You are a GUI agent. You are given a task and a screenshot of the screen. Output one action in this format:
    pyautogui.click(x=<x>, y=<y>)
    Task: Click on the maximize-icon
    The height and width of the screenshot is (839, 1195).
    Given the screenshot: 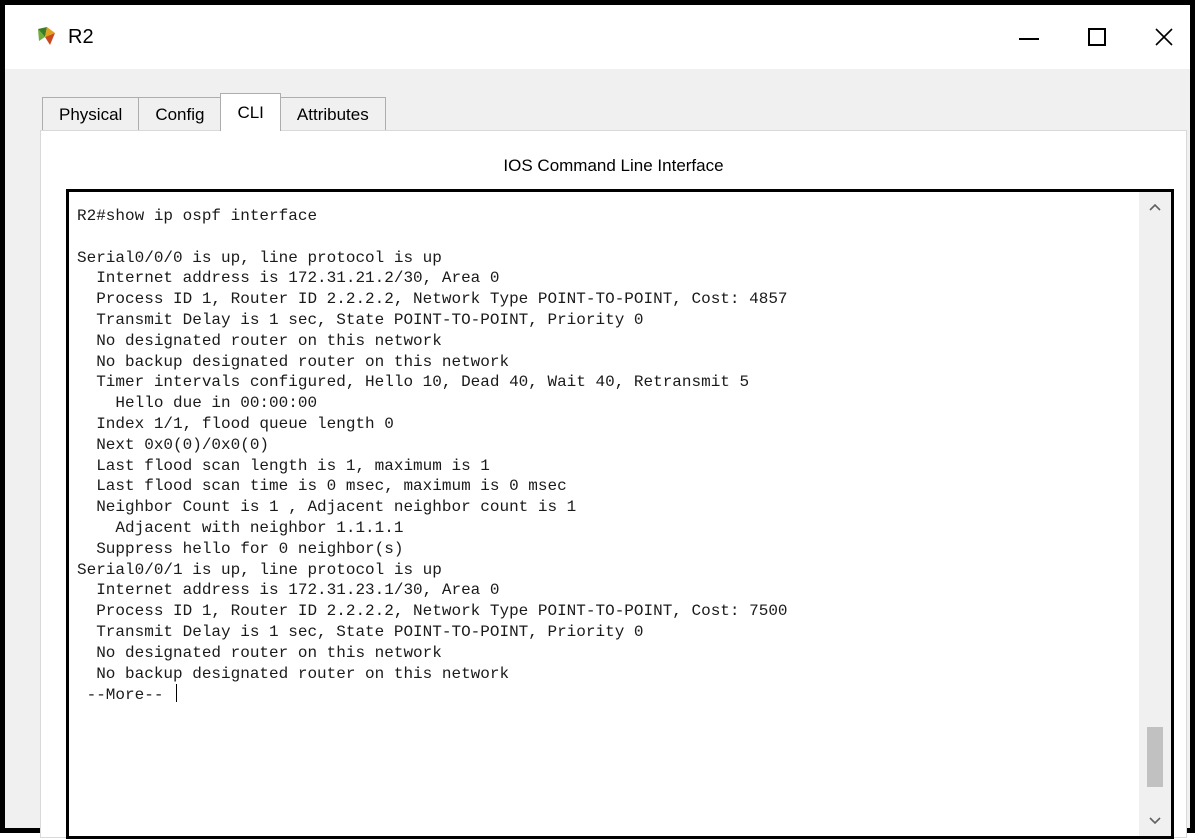 What is the action you would take?
    pyautogui.click(x=1097, y=37)
    